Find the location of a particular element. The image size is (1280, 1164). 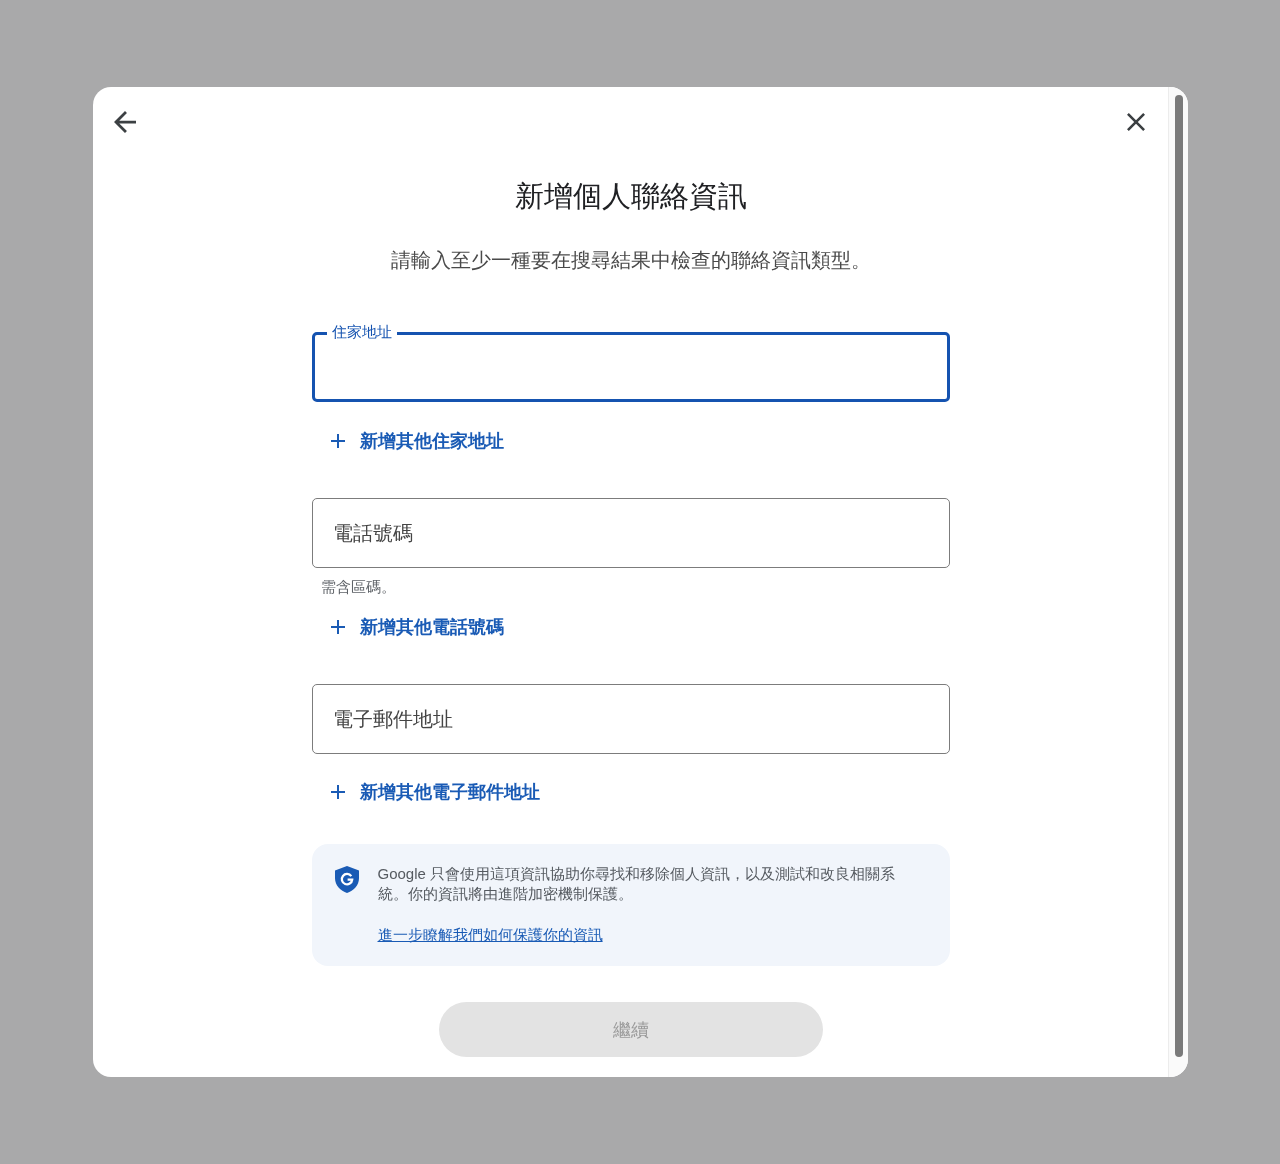

arrow-left-icon is located at coordinates (125, 122).